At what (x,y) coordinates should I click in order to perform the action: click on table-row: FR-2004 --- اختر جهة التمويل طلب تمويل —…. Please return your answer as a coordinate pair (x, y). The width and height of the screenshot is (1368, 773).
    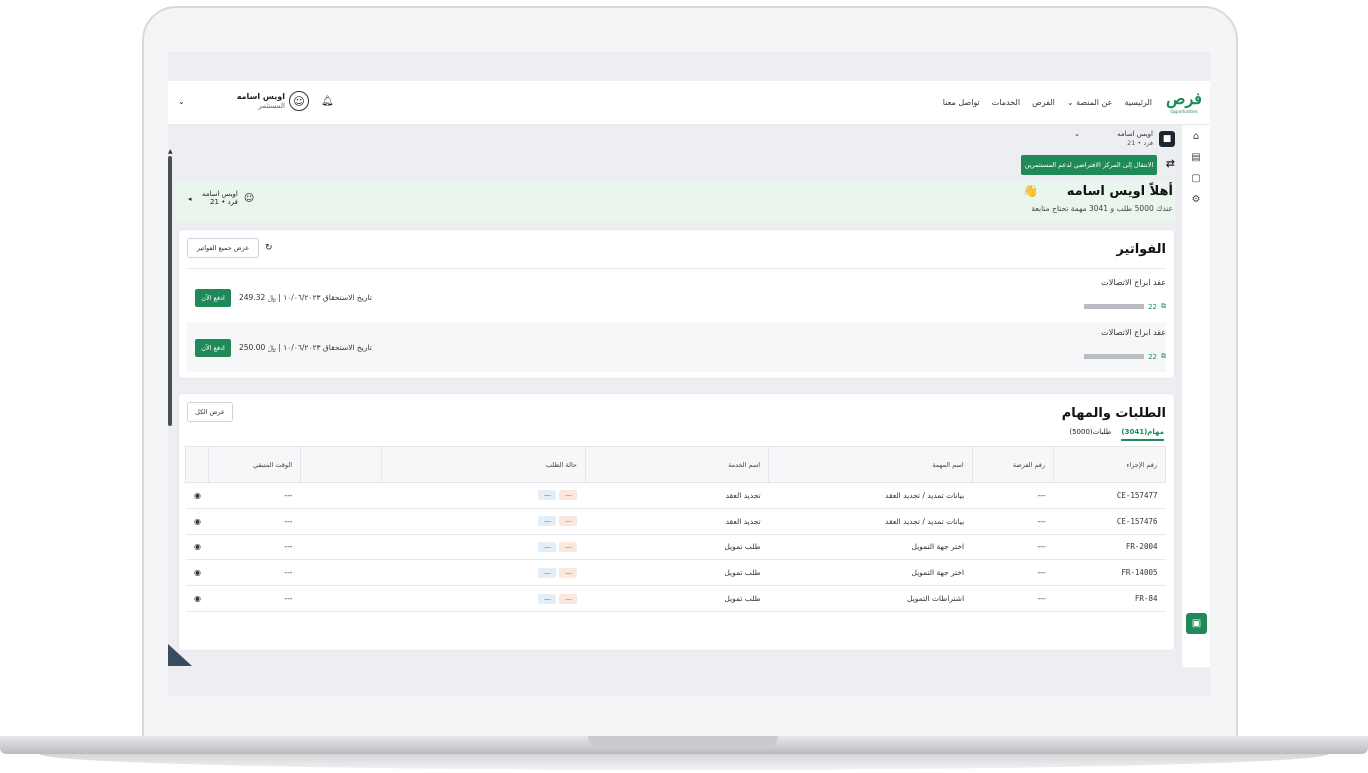
    Looking at the image, I should click on (675, 547).